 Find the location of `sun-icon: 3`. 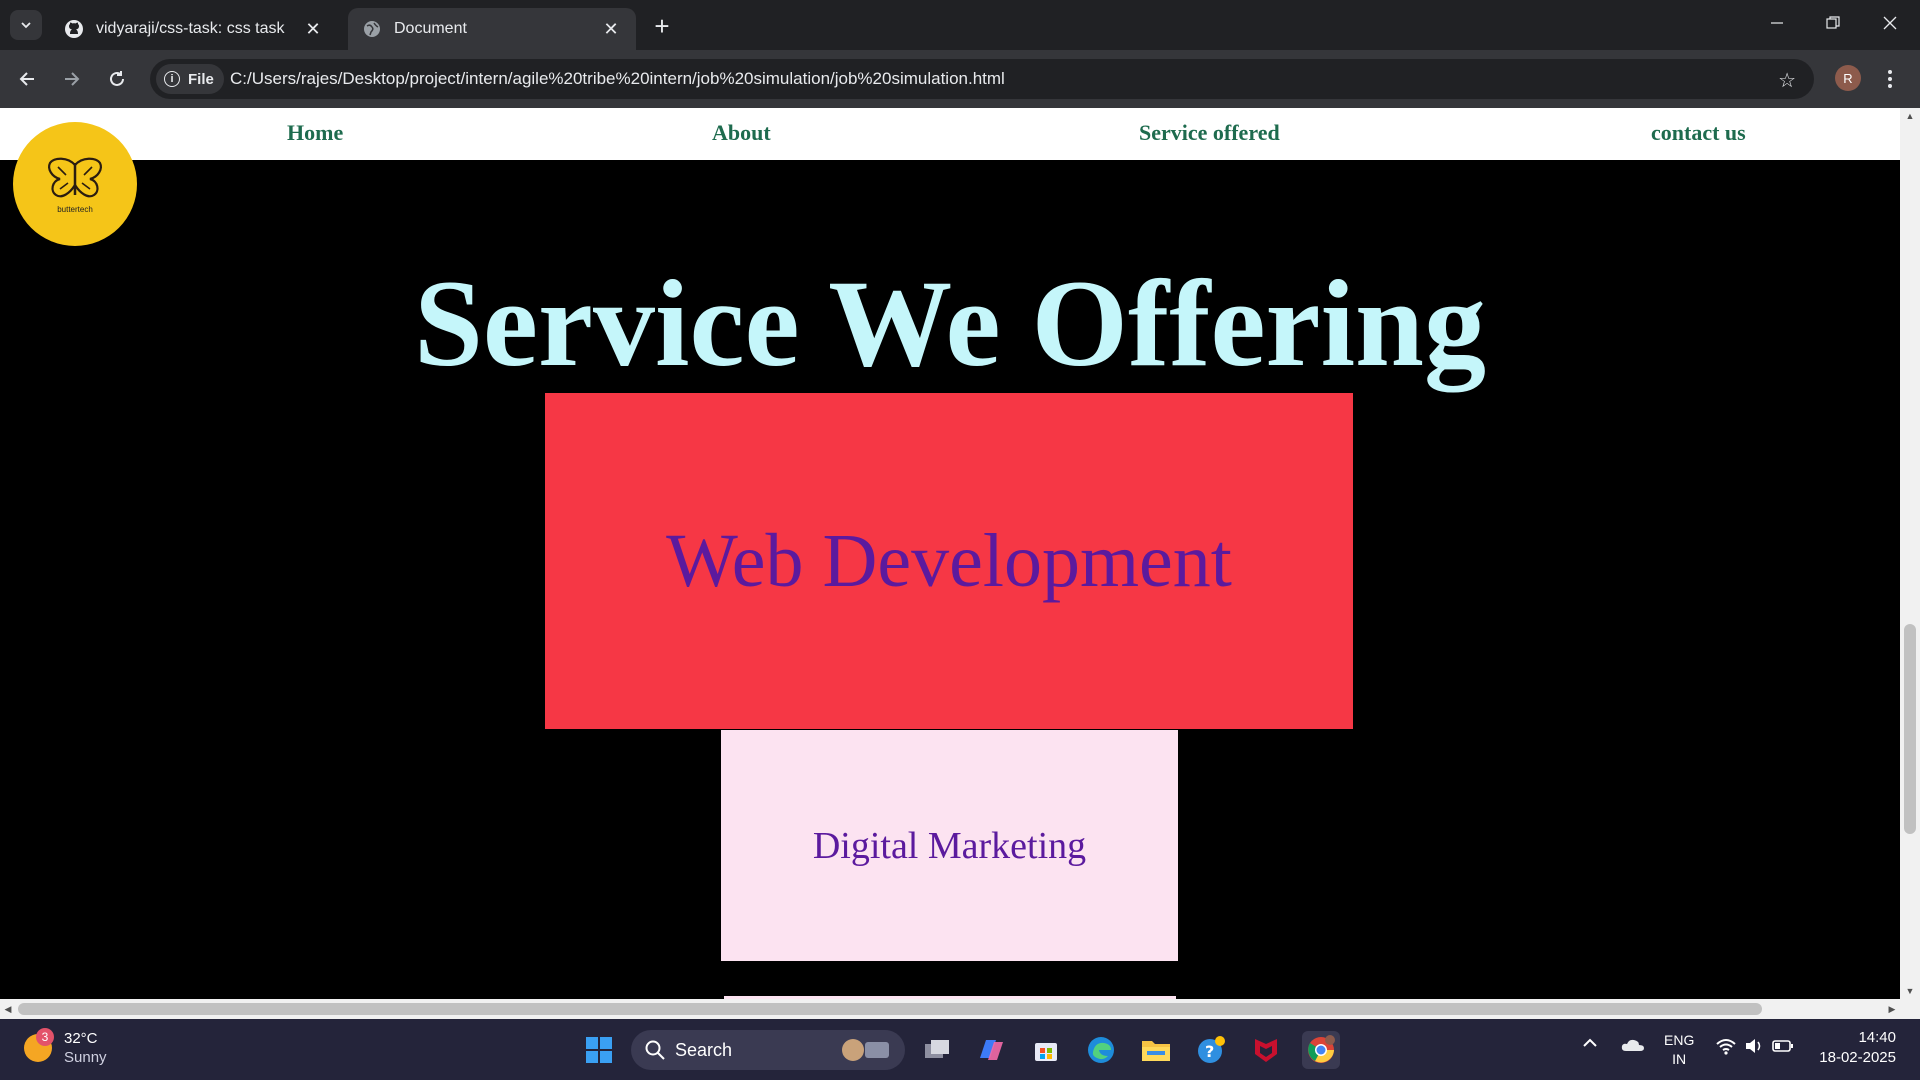

sun-icon: 3 is located at coordinates (39, 1045).